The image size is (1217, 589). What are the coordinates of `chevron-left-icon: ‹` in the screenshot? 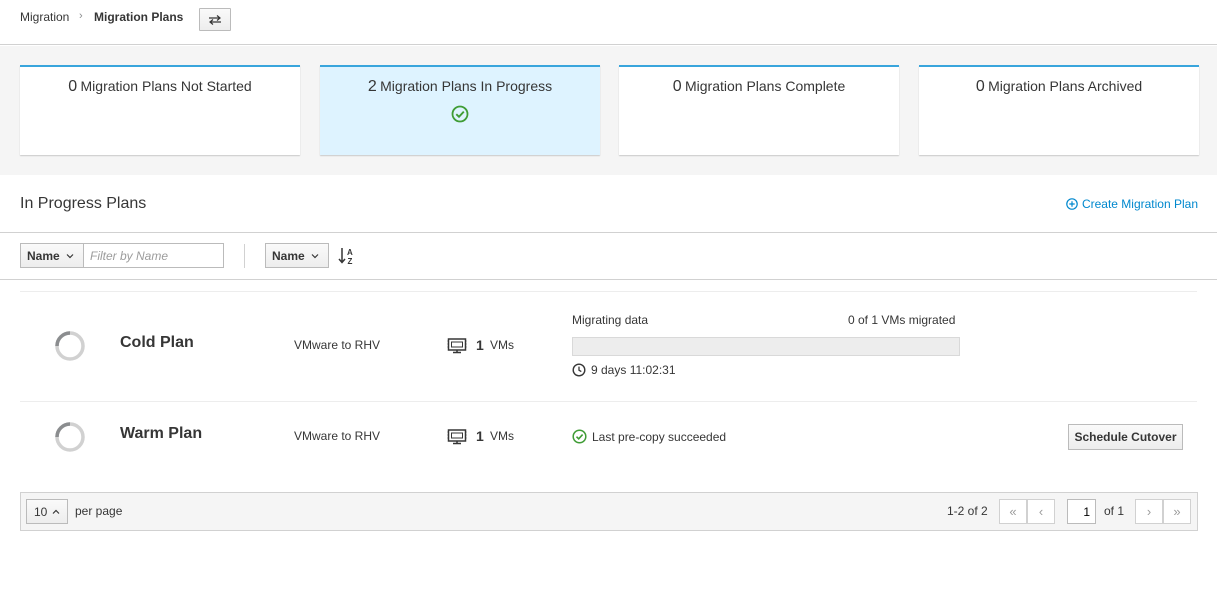 It's located at (1041, 511).